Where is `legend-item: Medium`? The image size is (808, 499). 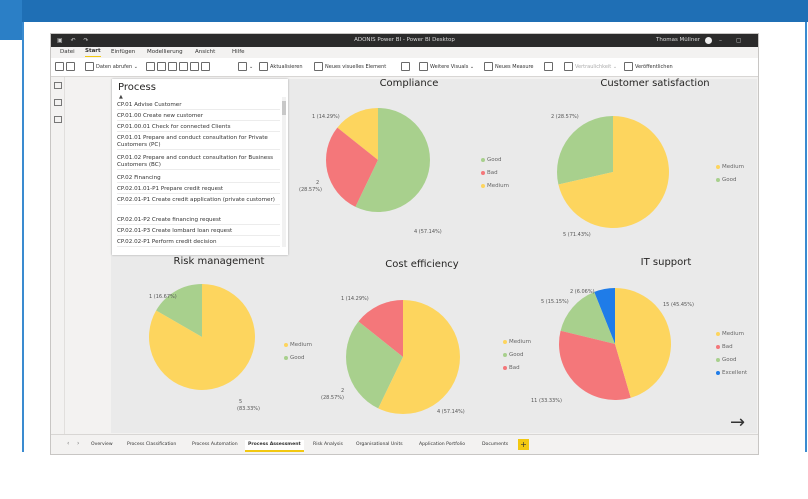 legend-item: Medium is located at coordinates (730, 334).